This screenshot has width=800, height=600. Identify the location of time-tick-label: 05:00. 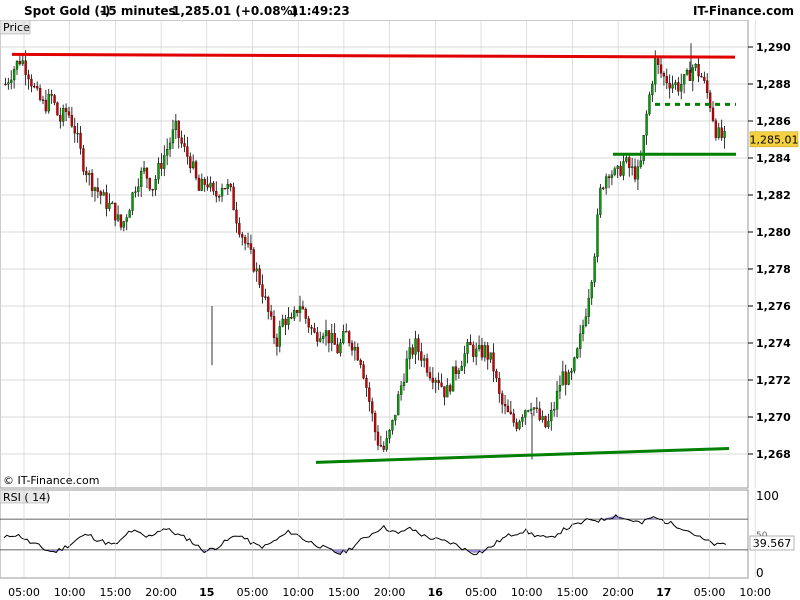
(253, 592).